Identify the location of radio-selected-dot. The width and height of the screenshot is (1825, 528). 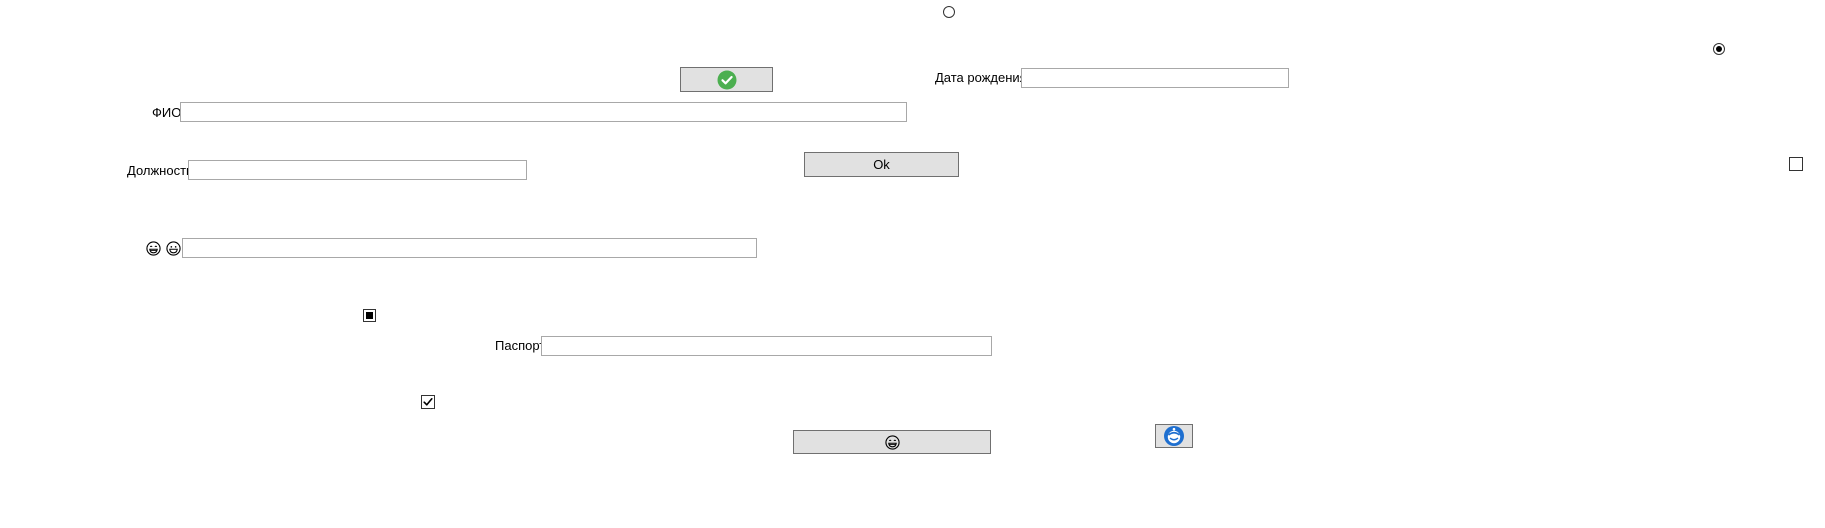
(1719, 49).